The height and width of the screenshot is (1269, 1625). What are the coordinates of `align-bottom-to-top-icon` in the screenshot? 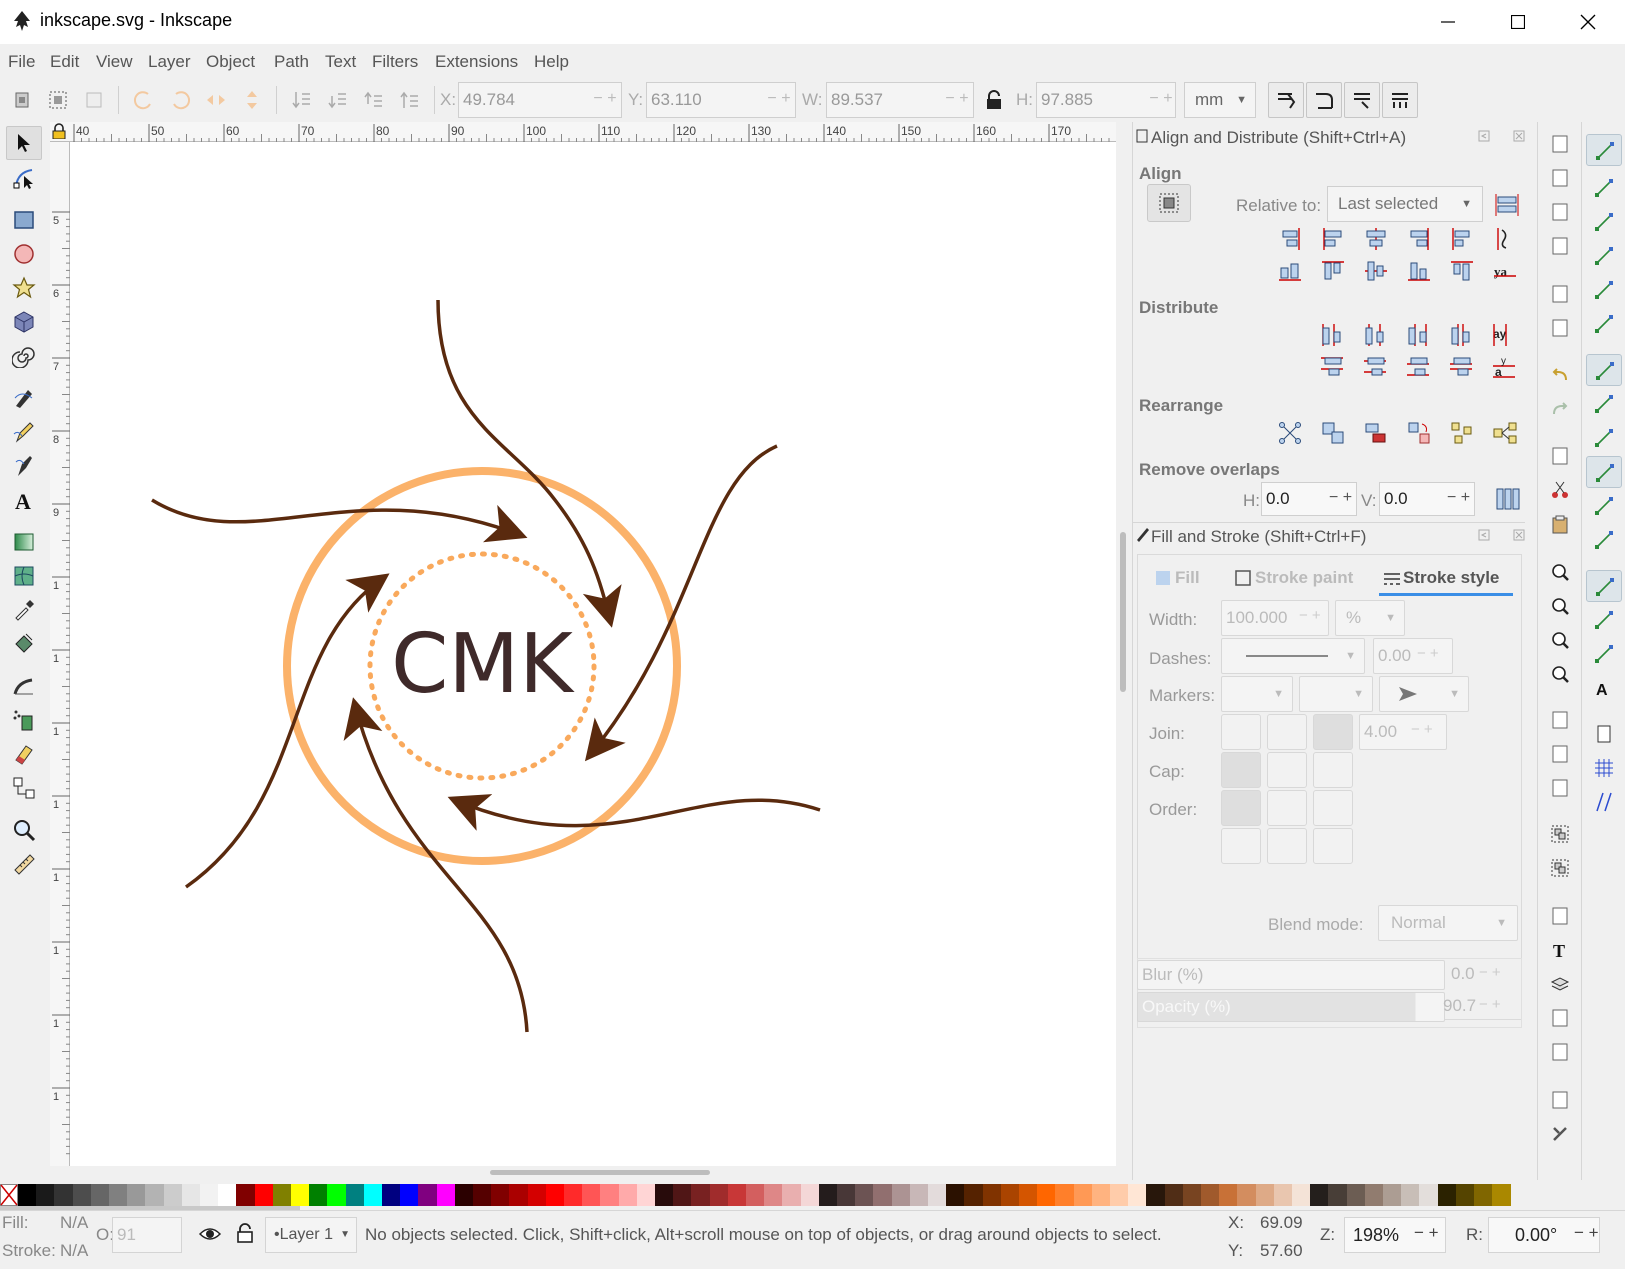 It's located at (1290, 271).